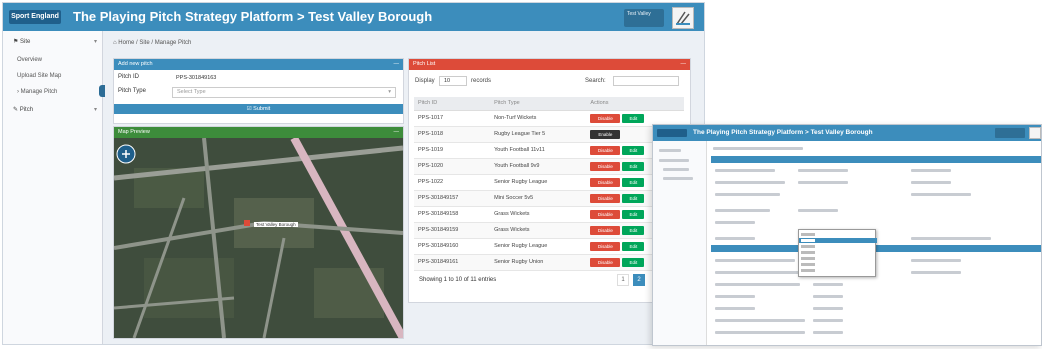 This screenshot has width=1042, height=349. Describe the element at coordinates (549, 230) in the screenshot. I see `table-row: PPS-301849159 Grass Wickets Disable Edit` at that location.